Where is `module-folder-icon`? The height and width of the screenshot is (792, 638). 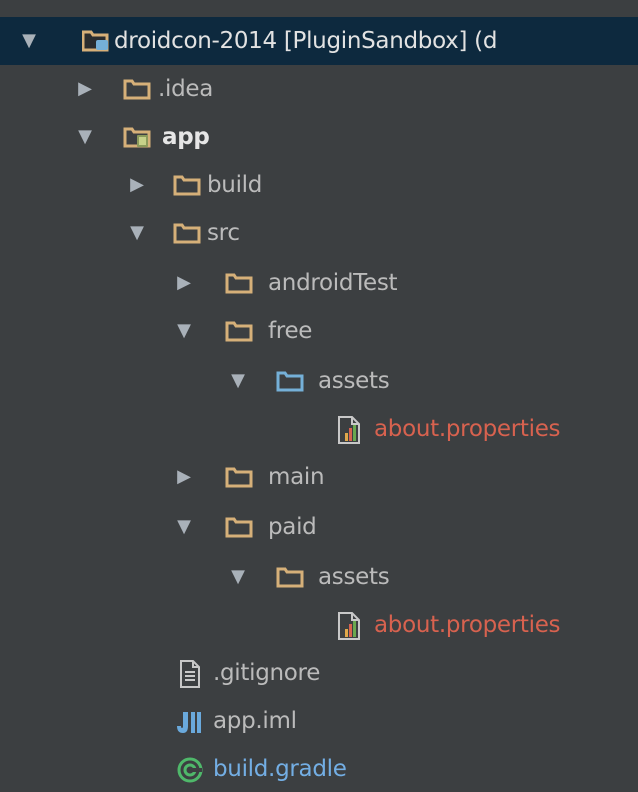 module-folder-icon is located at coordinates (137, 137).